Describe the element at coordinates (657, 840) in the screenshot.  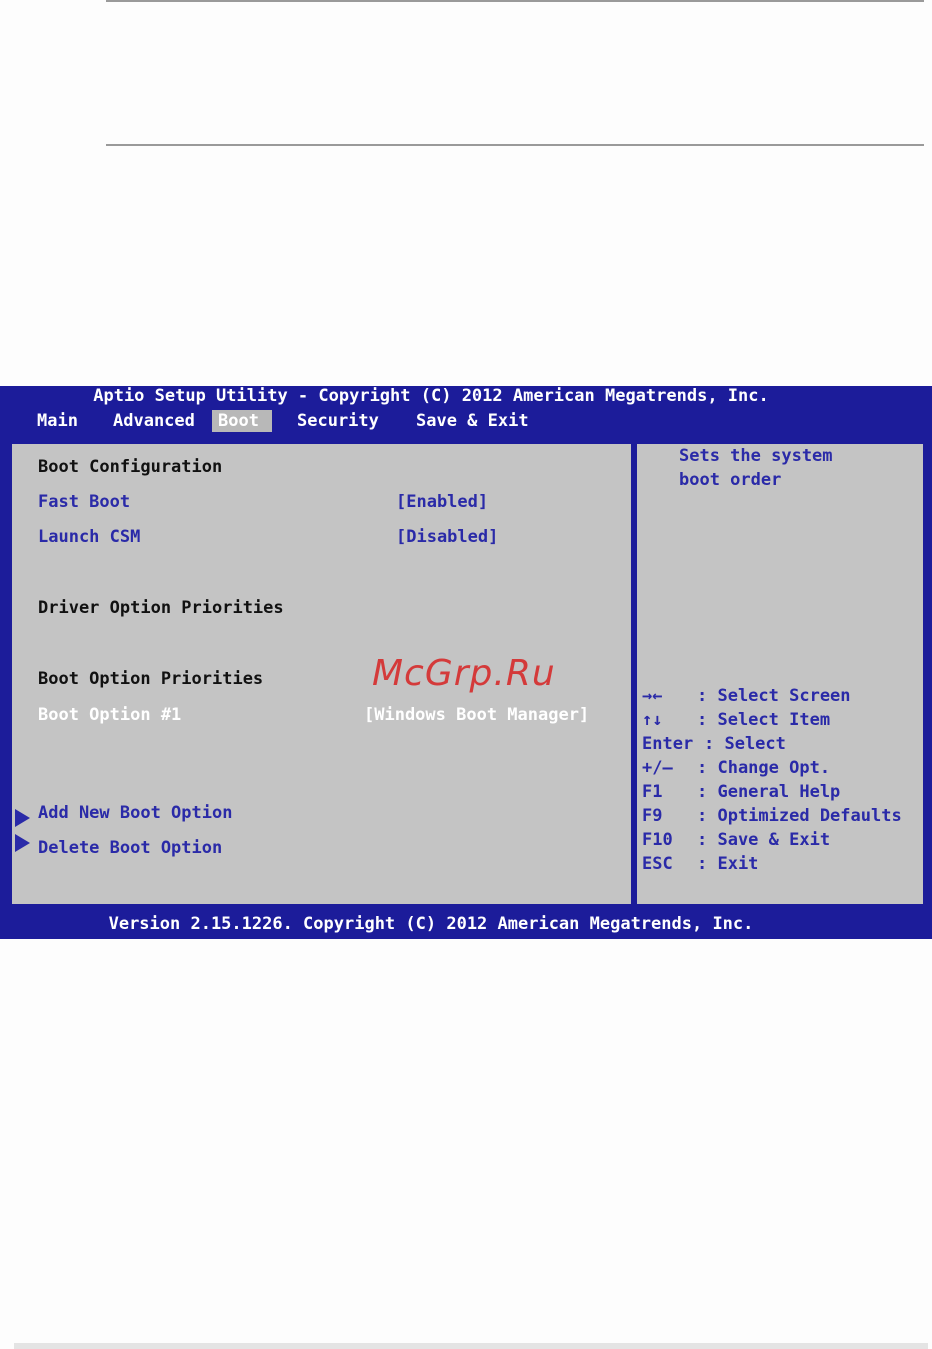
I see `key-name: F10` at that location.